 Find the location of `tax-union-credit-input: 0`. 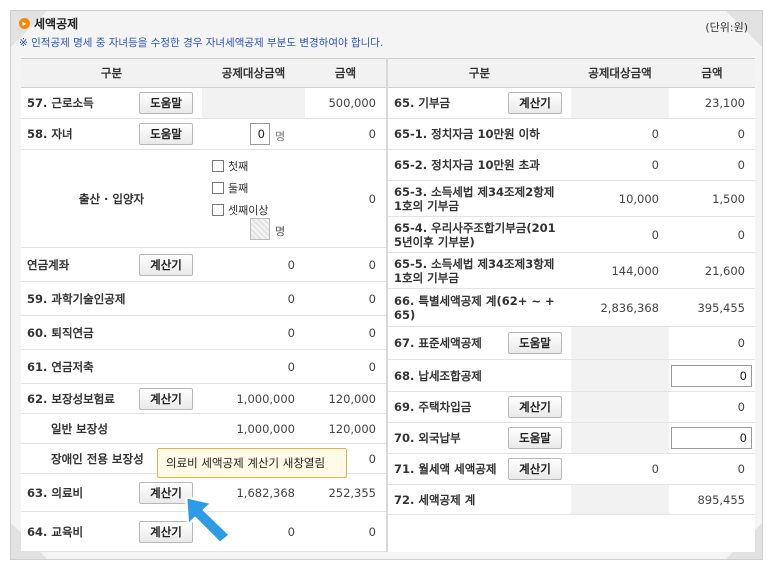

tax-union-credit-input: 0 is located at coordinates (711, 376).